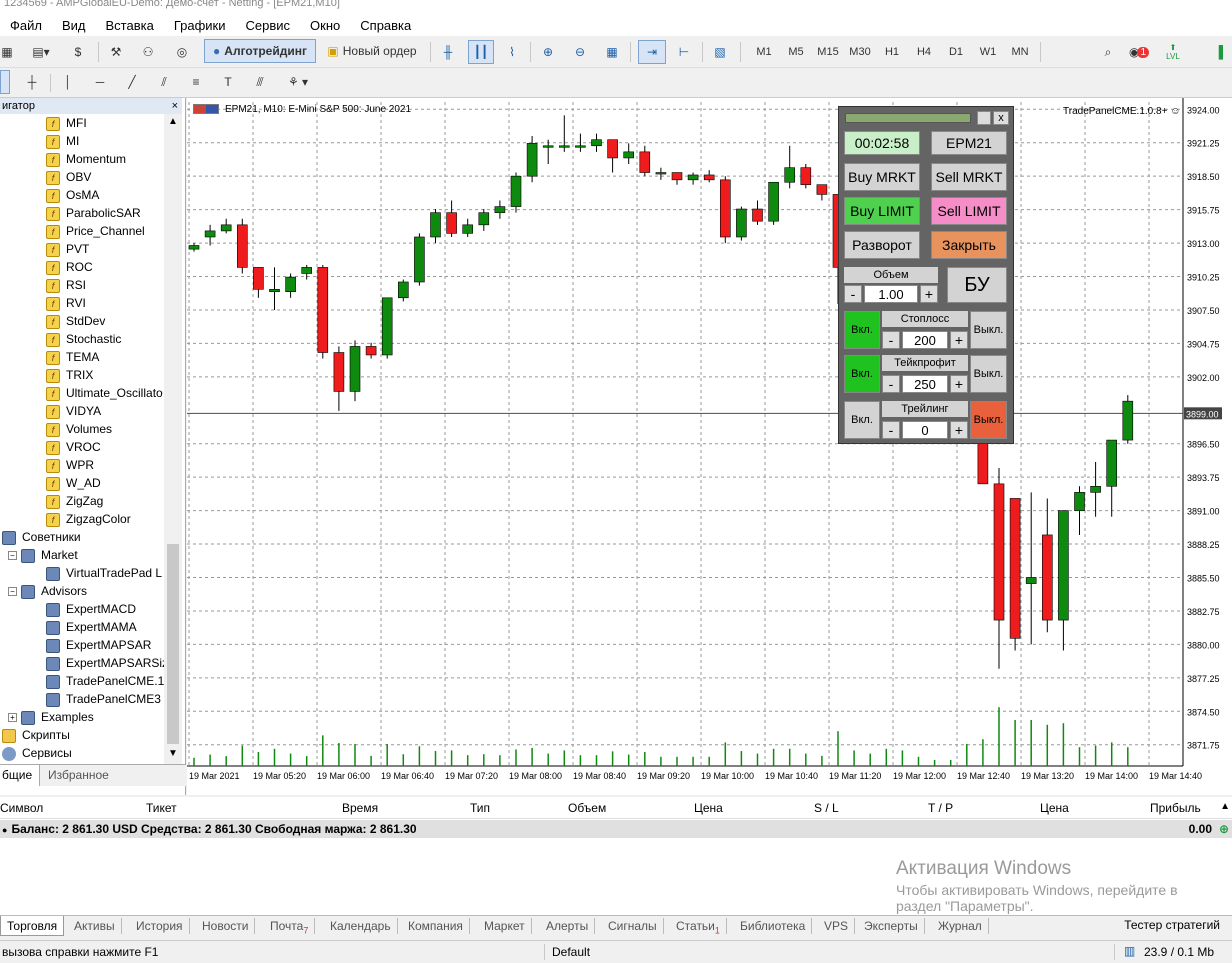 The height and width of the screenshot is (963, 1232). What do you see at coordinates (891, 430) in the screenshot?
I see `trail-minus-button: -` at bounding box center [891, 430].